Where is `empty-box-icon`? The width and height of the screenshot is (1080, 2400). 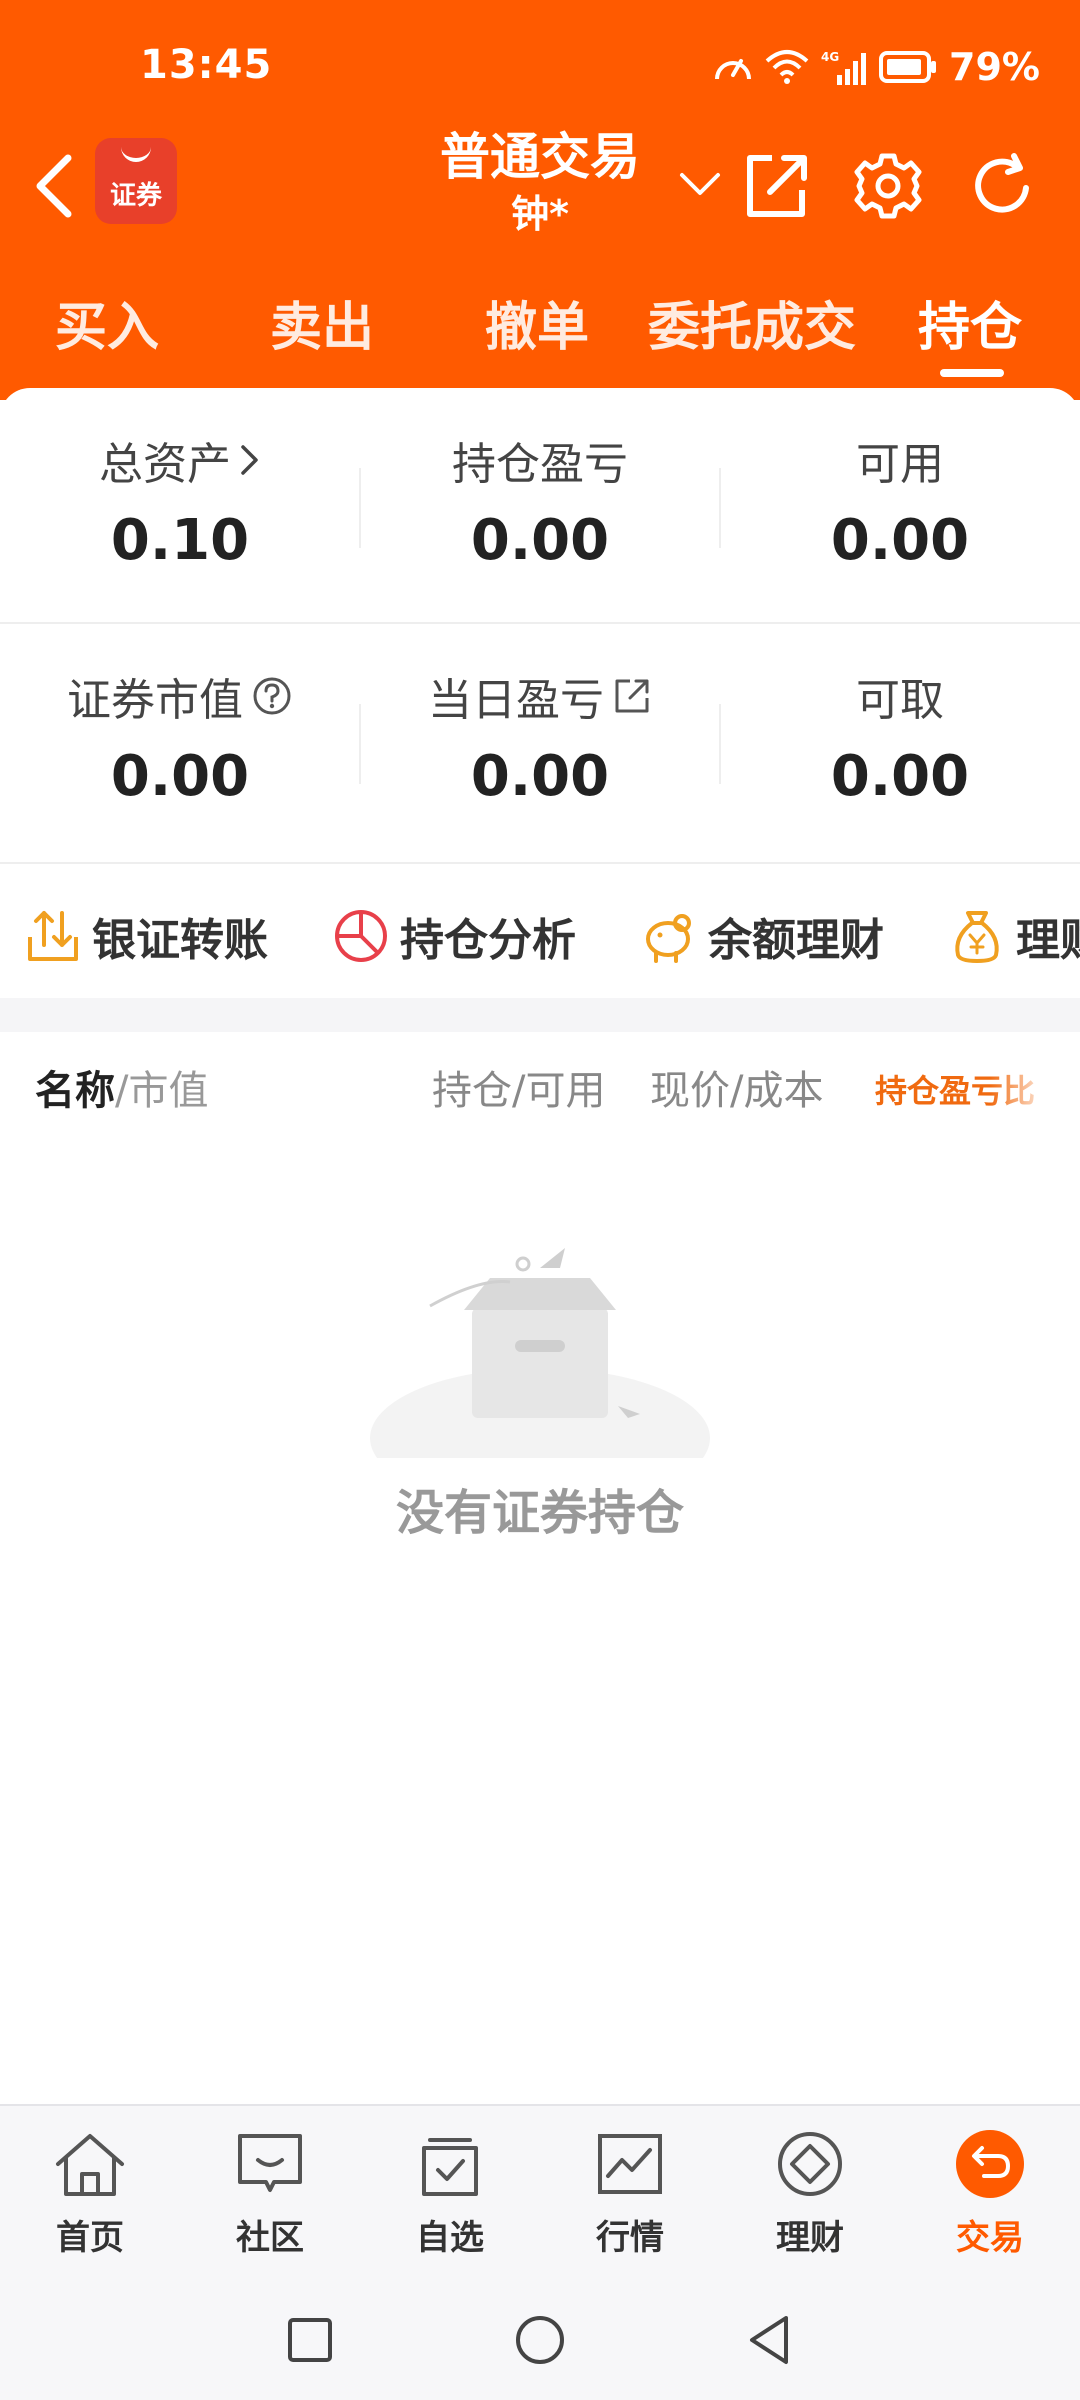
empty-box-icon is located at coordinates (540, 1353).